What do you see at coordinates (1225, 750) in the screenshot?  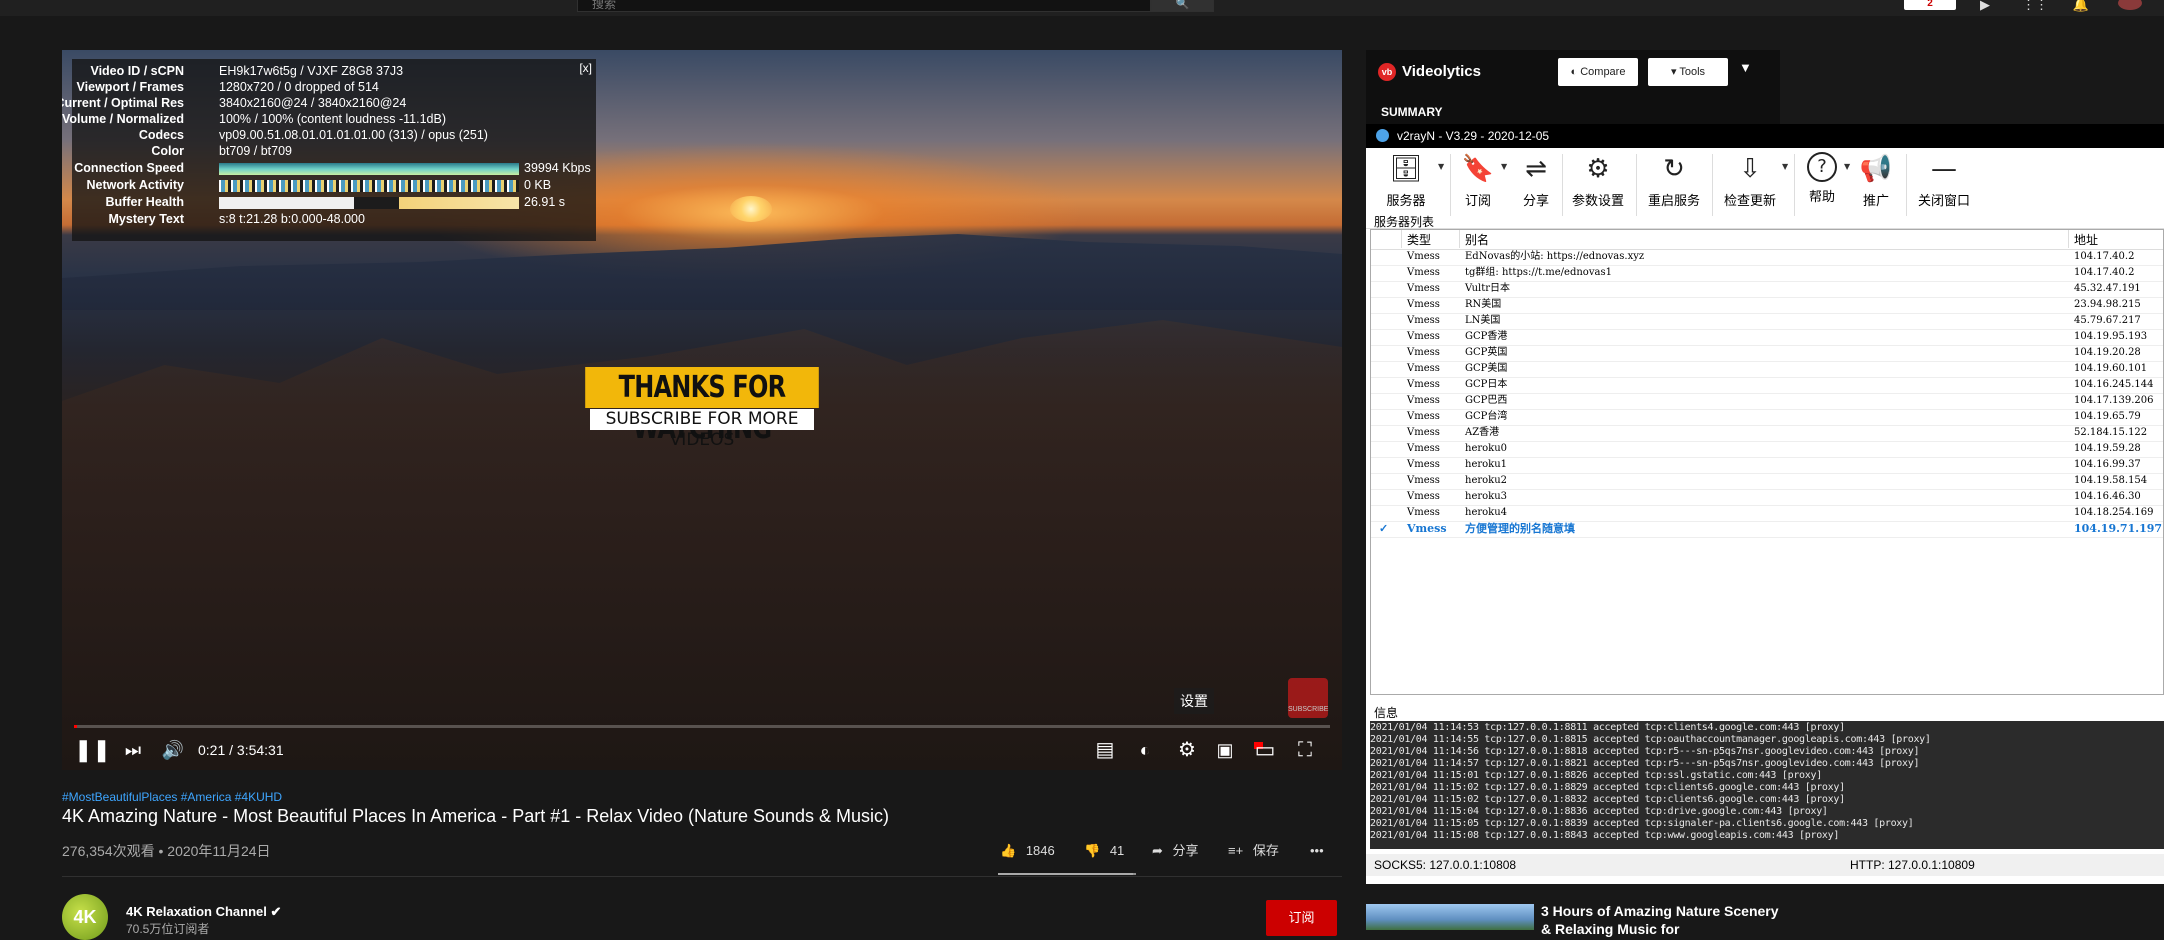 I see `miniplayer-icon: ▣` at bounding box center [1225, 750].